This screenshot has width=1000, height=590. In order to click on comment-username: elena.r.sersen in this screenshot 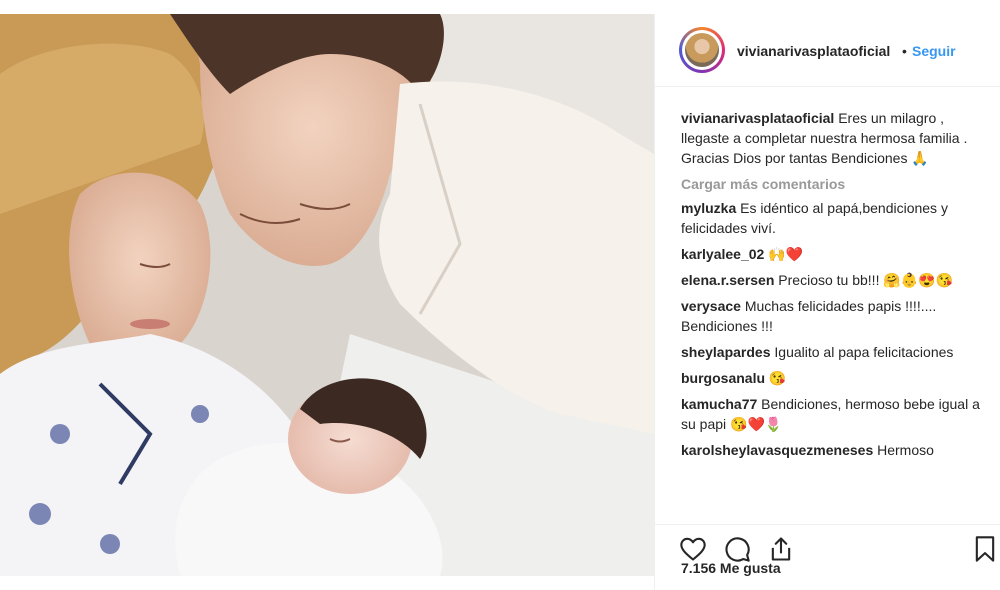, I will do `click(727, 280)`.